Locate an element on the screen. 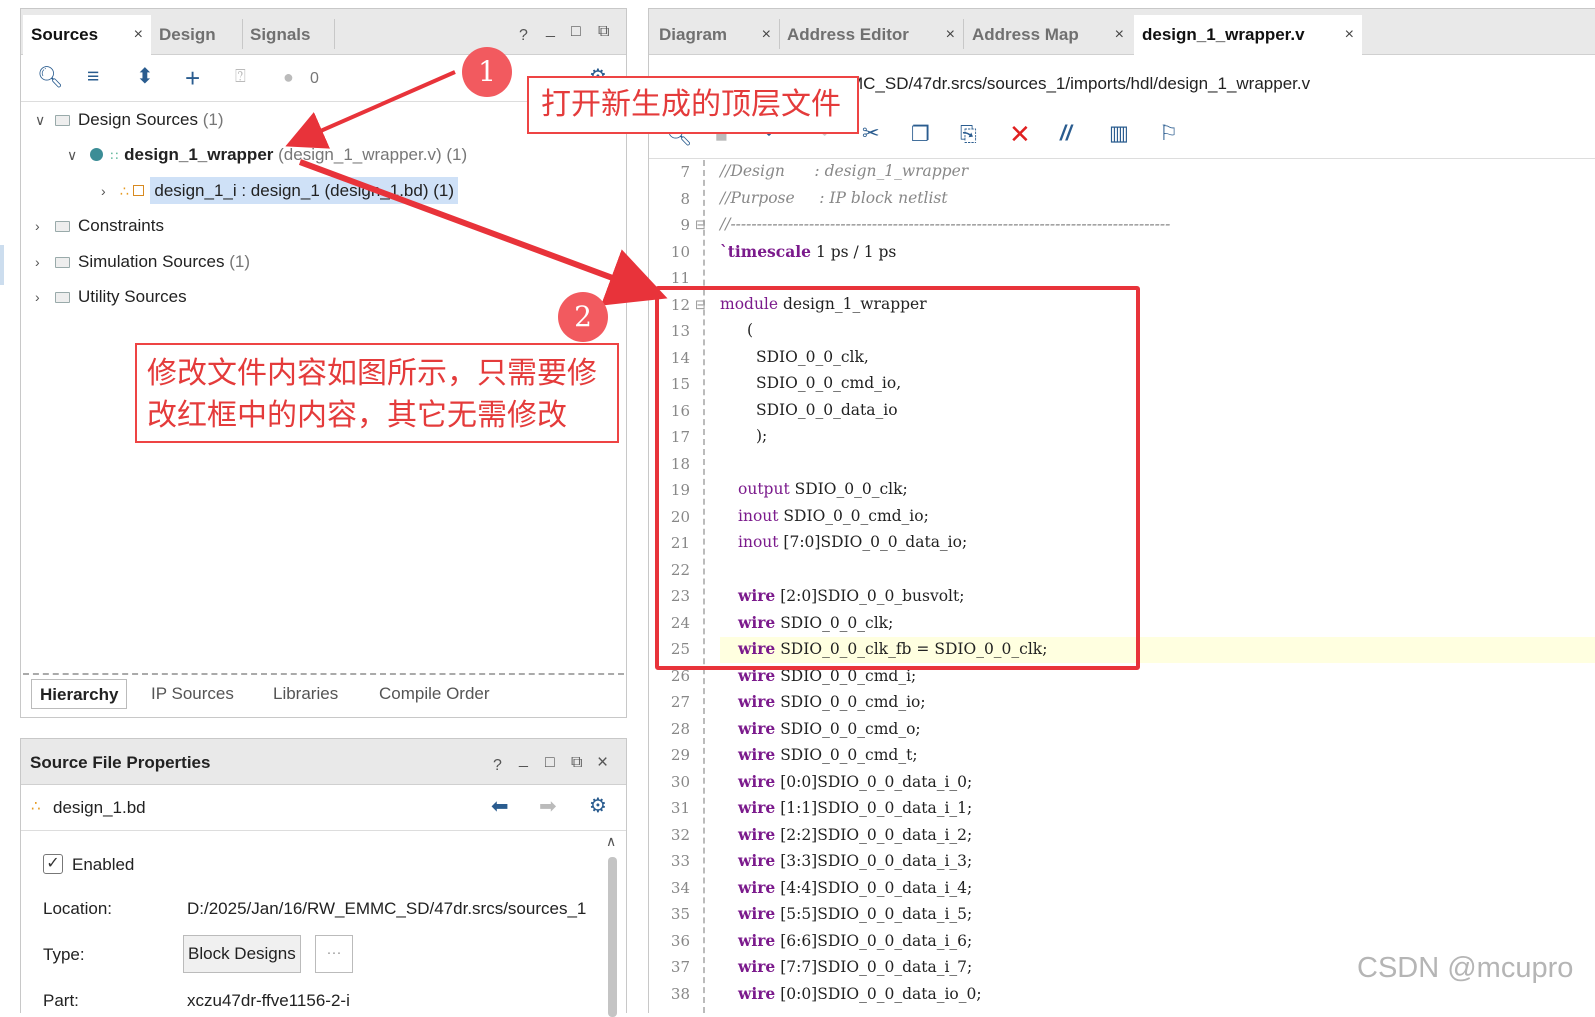 This screenshot has height=1017, width=1595. note-2: 修改文件内容如图所示，只需要修 改红框中的内容，其它无需修改 is located at coordinates (377, 393).